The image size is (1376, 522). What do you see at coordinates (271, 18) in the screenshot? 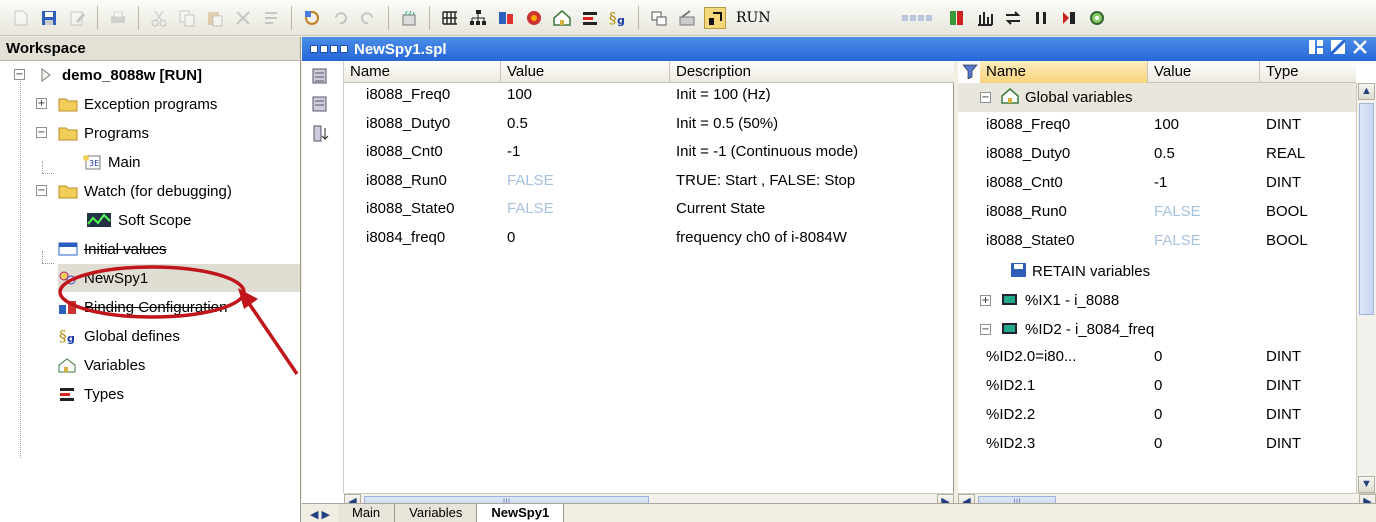
I see `clear-icon` at bounding box center [271, 18].